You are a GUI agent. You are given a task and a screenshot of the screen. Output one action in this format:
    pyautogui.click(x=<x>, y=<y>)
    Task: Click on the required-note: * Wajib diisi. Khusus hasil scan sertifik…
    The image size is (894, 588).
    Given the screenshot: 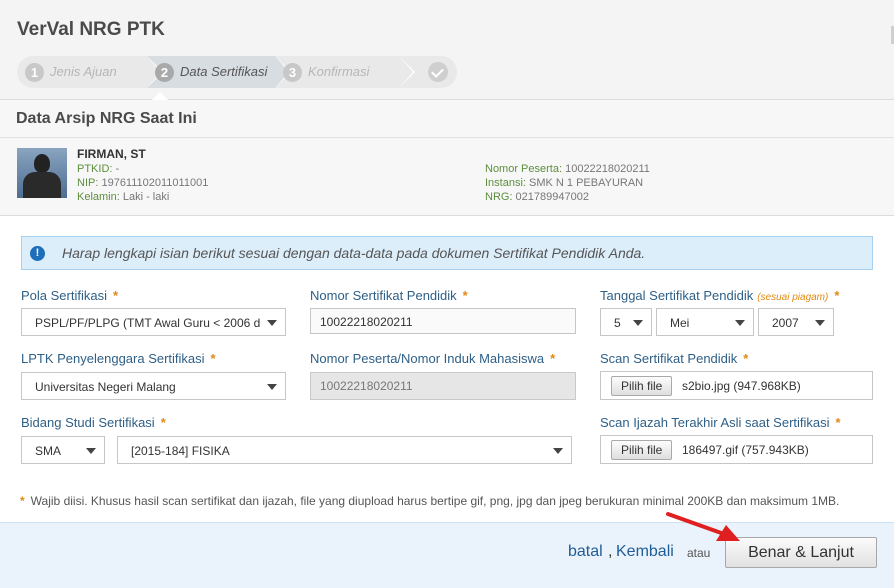 What is the action you would take?
    pyautogui.click(x=429, y=501)
    